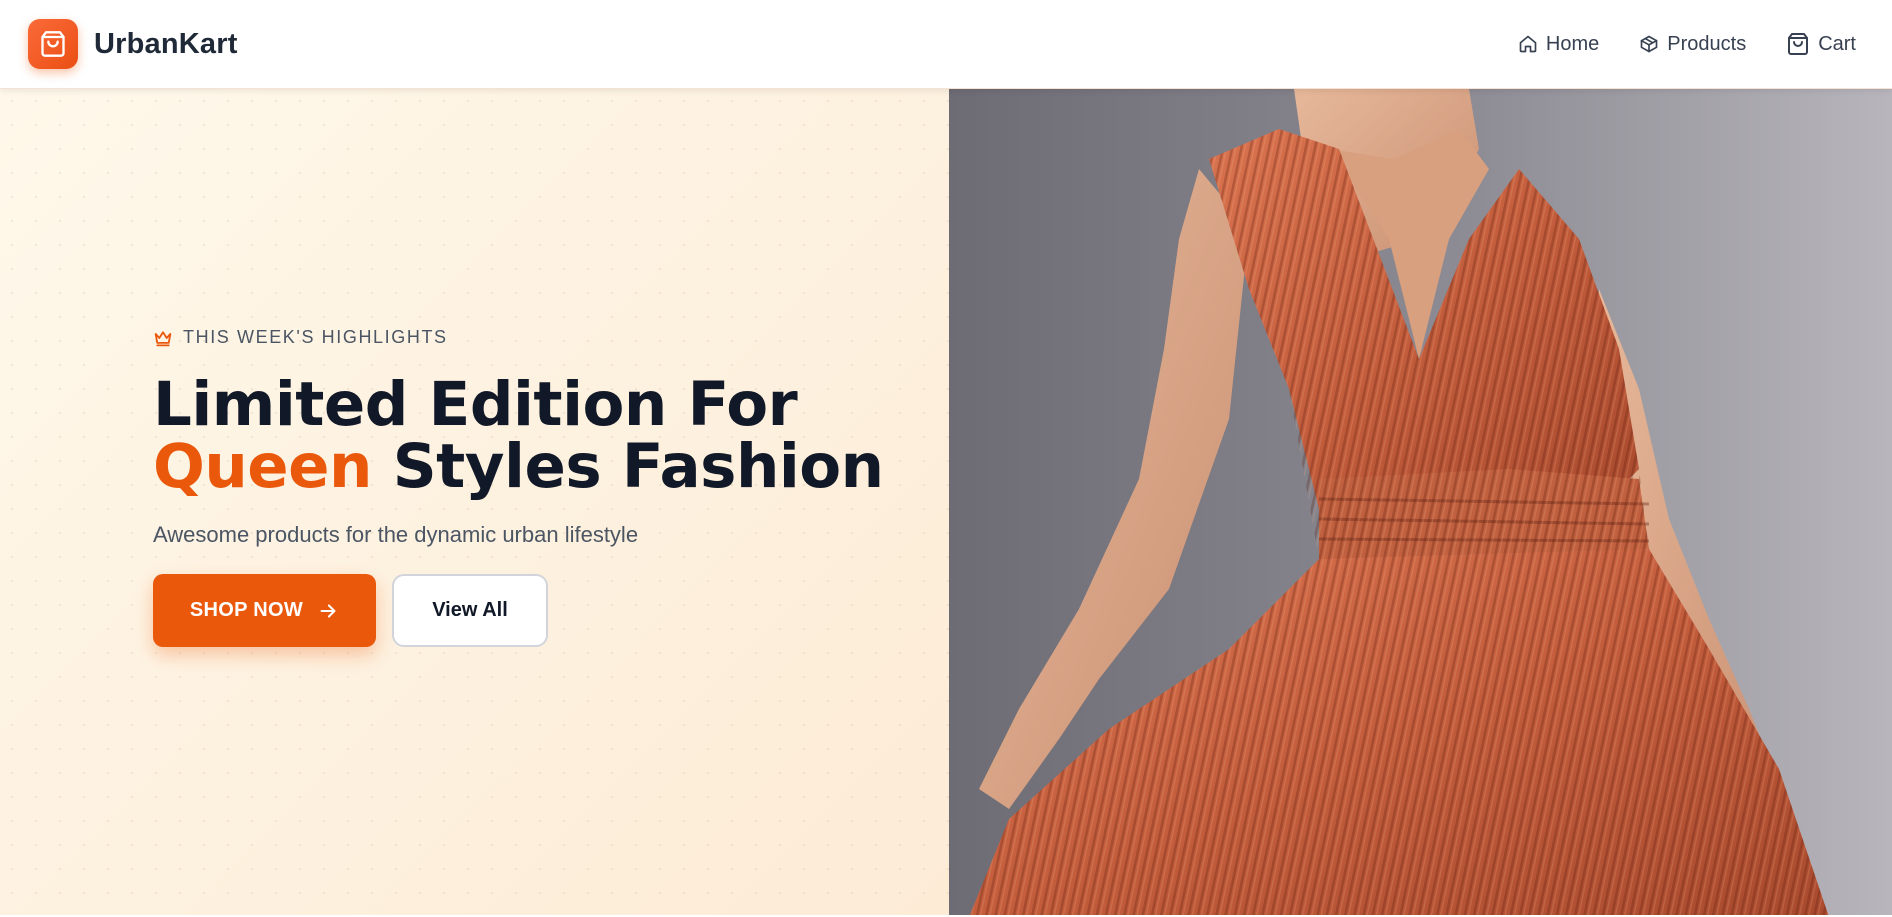 The height and width of the screenshot is (917, 1892). I want to click on shop-now-button: SHOP NOW, so click(264, 610).